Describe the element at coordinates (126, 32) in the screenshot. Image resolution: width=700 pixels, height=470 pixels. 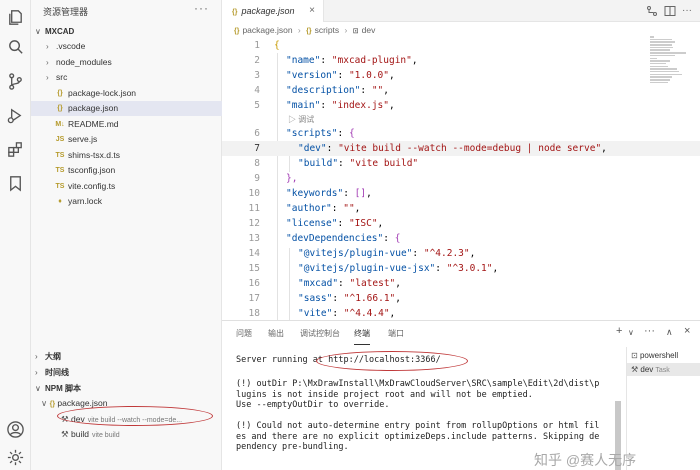
I see `folder-root-header: ∨ MXCAD` at that location.